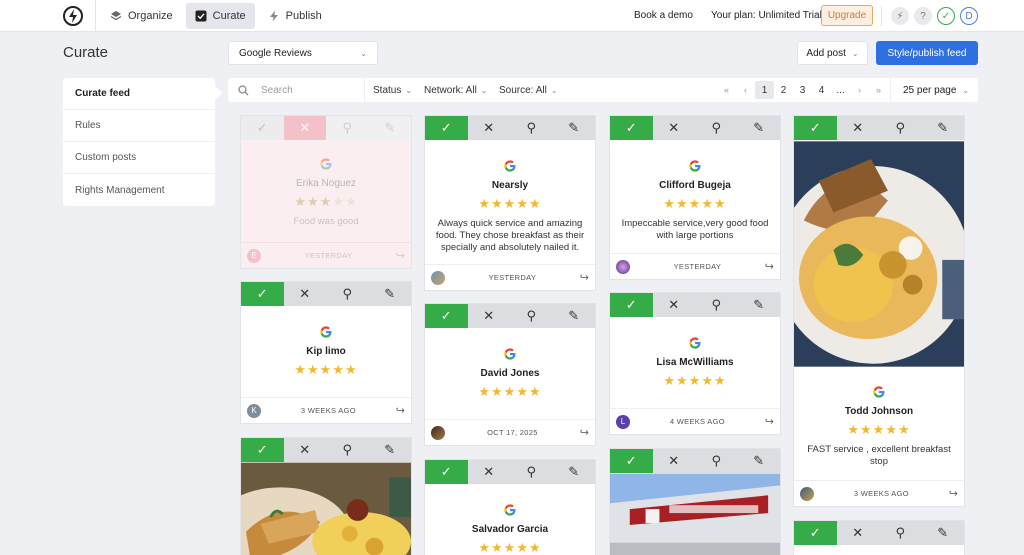  Describe the element at coordinates (139, 190) in the screenshot. I see `sidebar-item-rights-management: Rights Management` at that location.